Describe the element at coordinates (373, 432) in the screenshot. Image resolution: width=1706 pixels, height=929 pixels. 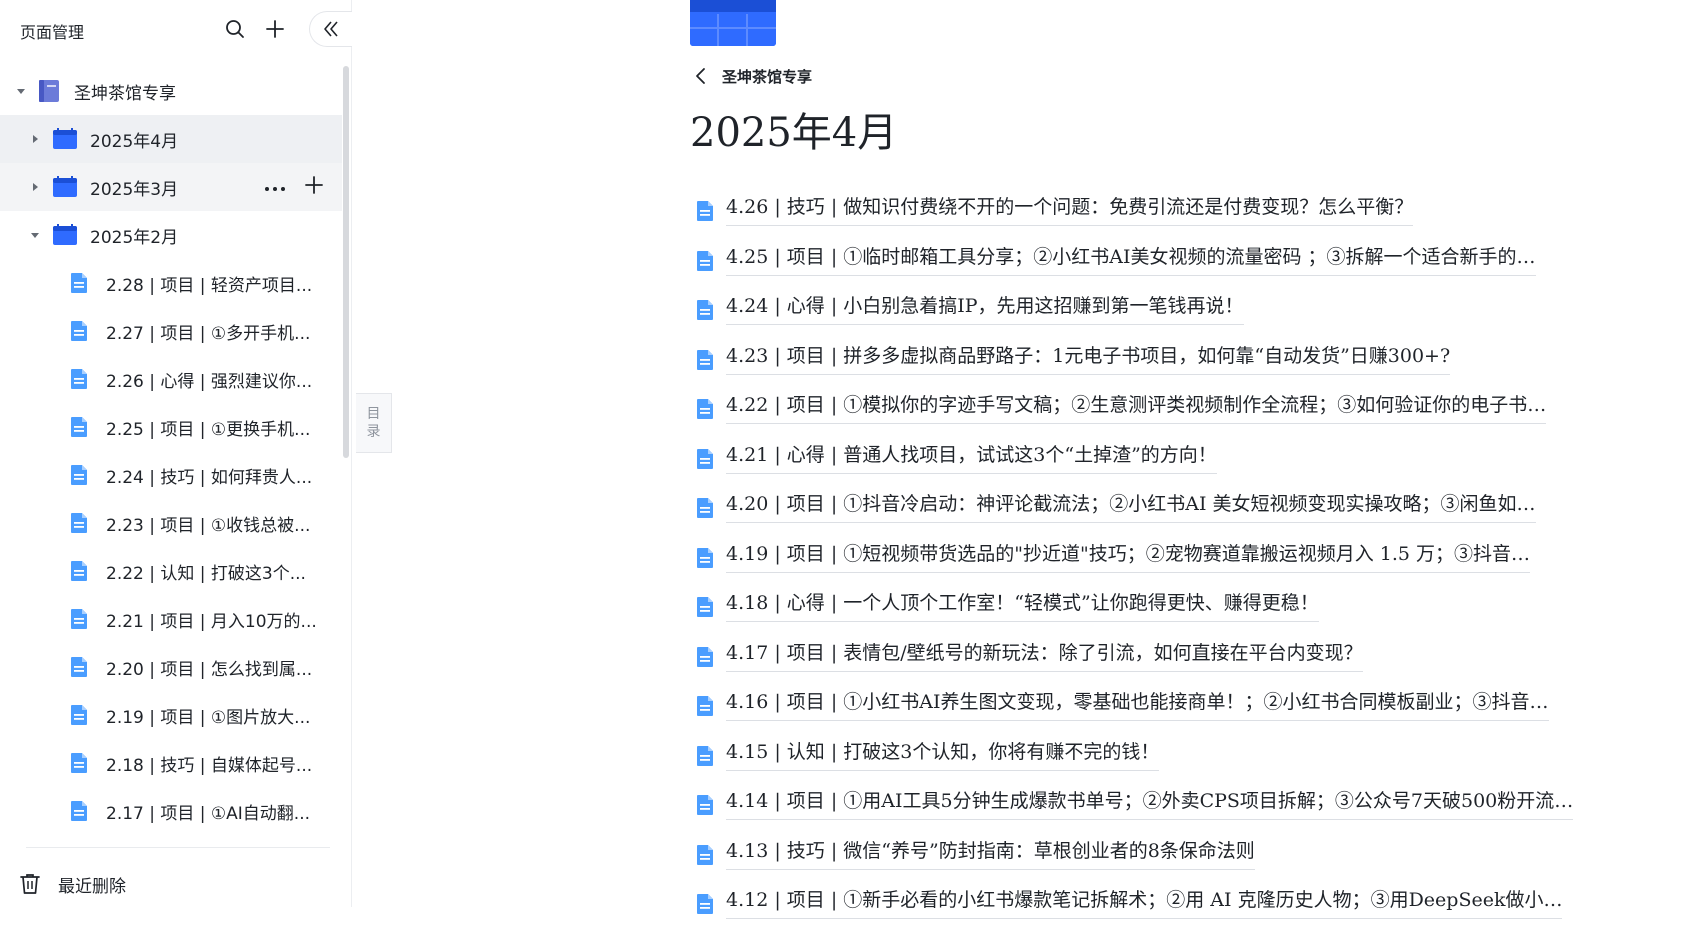
I see `toc-tab-label-2: 录` at that location.